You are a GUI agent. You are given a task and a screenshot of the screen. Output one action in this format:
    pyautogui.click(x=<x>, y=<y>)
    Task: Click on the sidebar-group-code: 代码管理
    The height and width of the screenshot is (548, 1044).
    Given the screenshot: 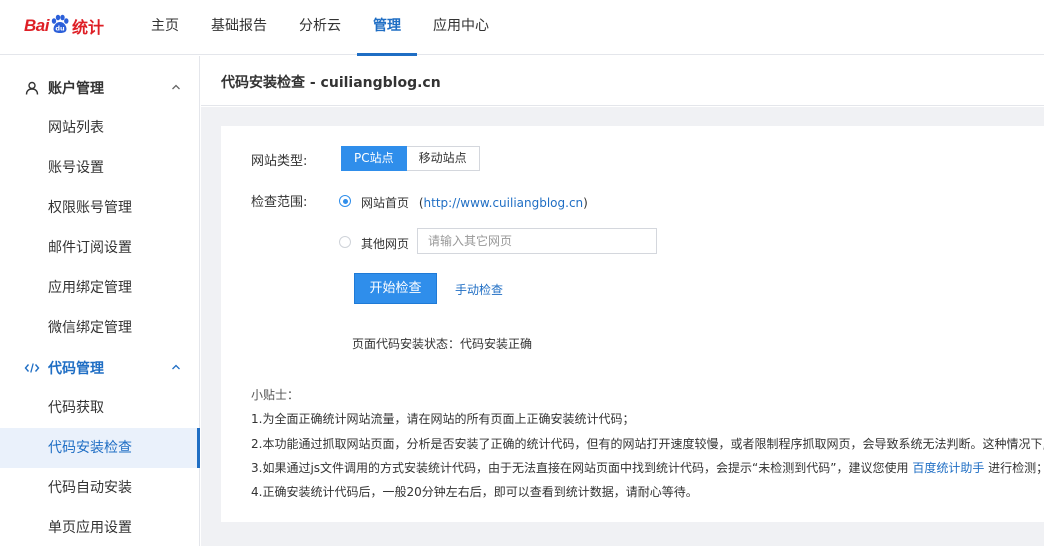 What is the action you would take?
    pyautogui.click(x=99, y=368)
    